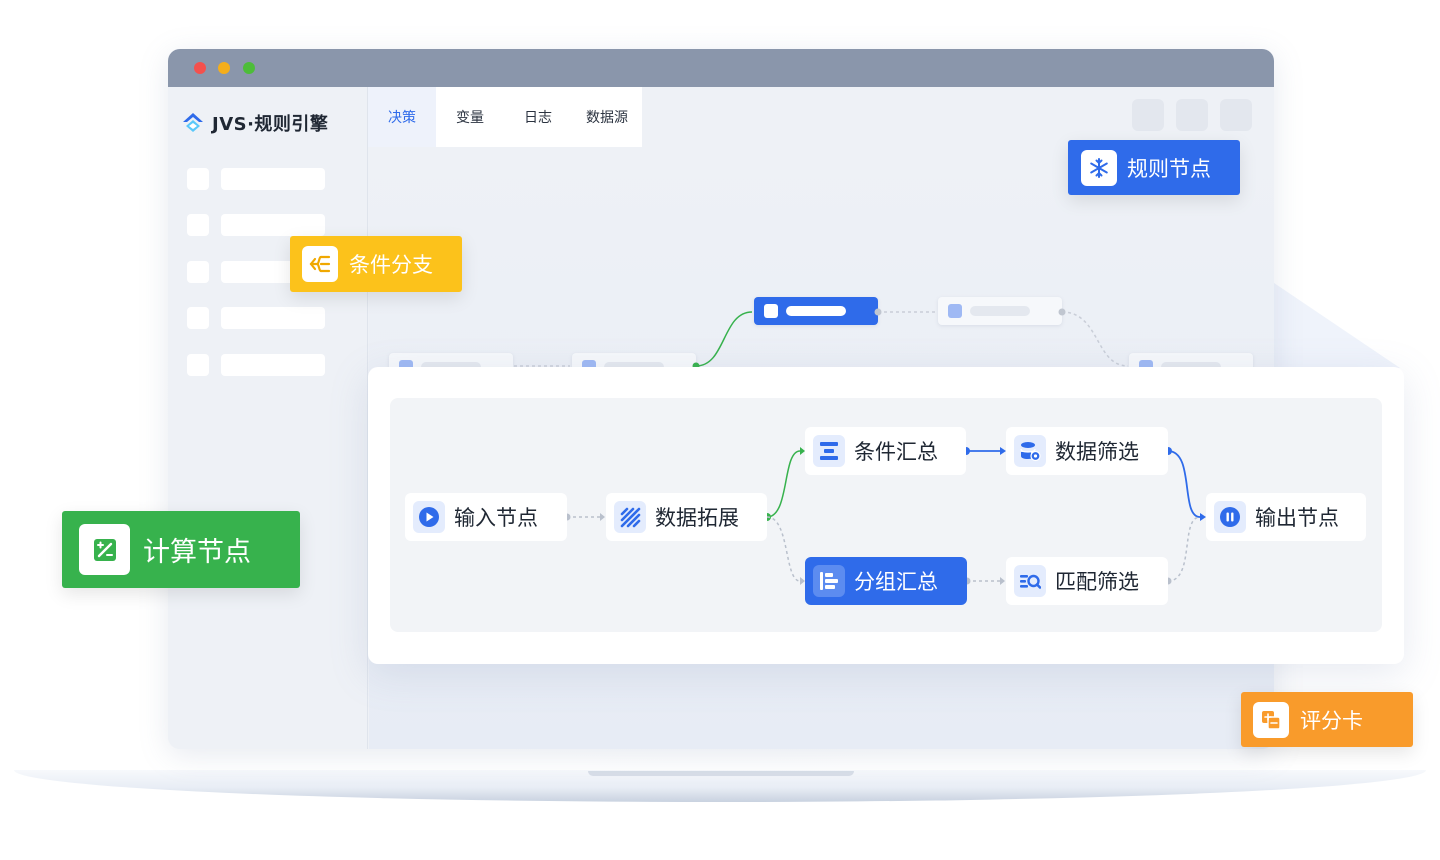 The image size is (1440, 860). Describe the element at coordinates (896, 452) in the screenshot. I see `node-label: 条件汇总` at that location.